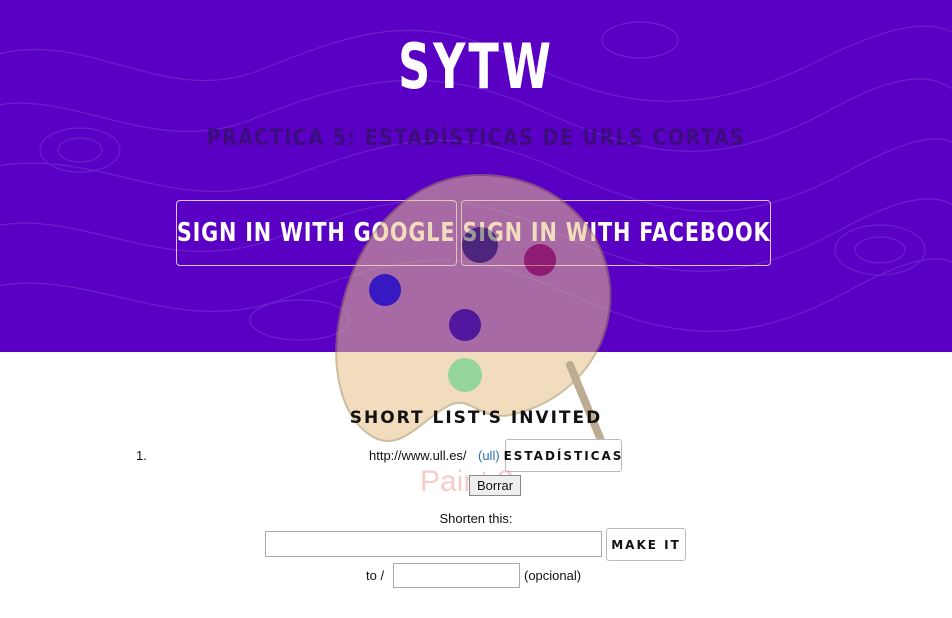  I want to click on optional-label: (opcional), so click(553, 575).